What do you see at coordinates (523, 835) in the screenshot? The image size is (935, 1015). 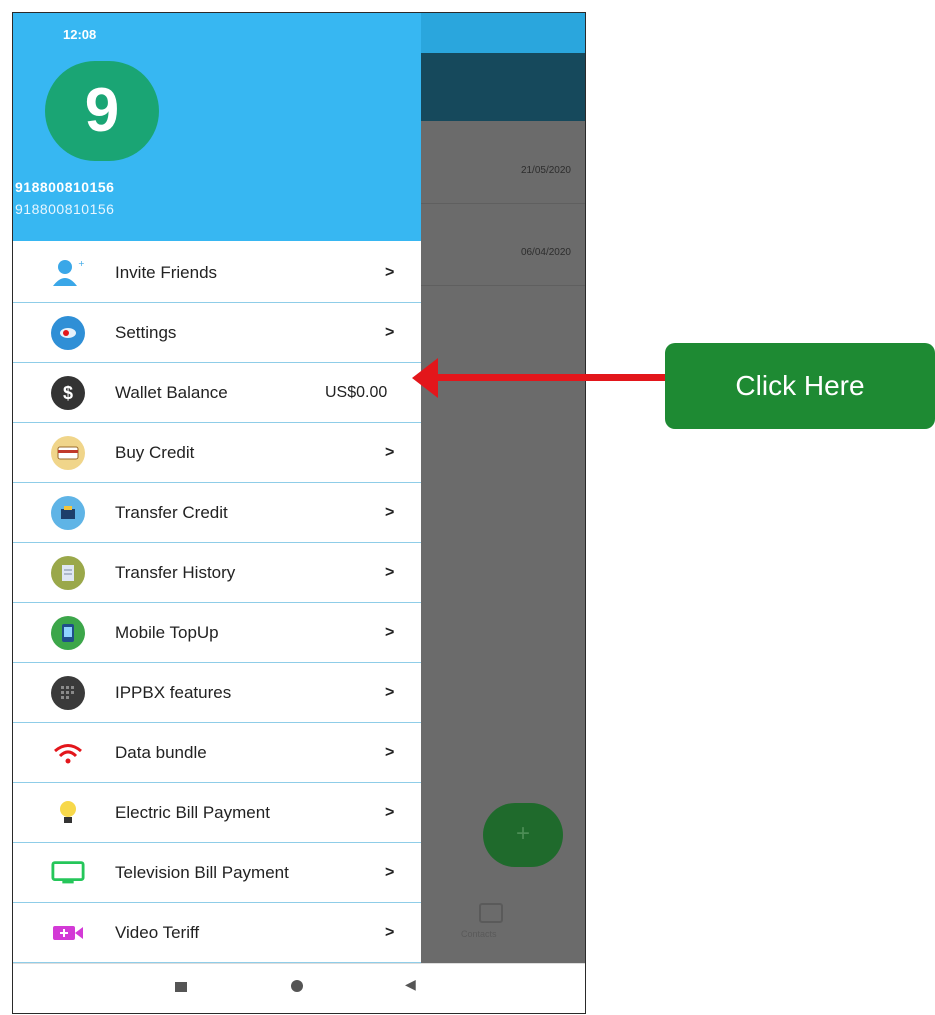 I see `add-fab-button: +` at bounding box center [523, 835].